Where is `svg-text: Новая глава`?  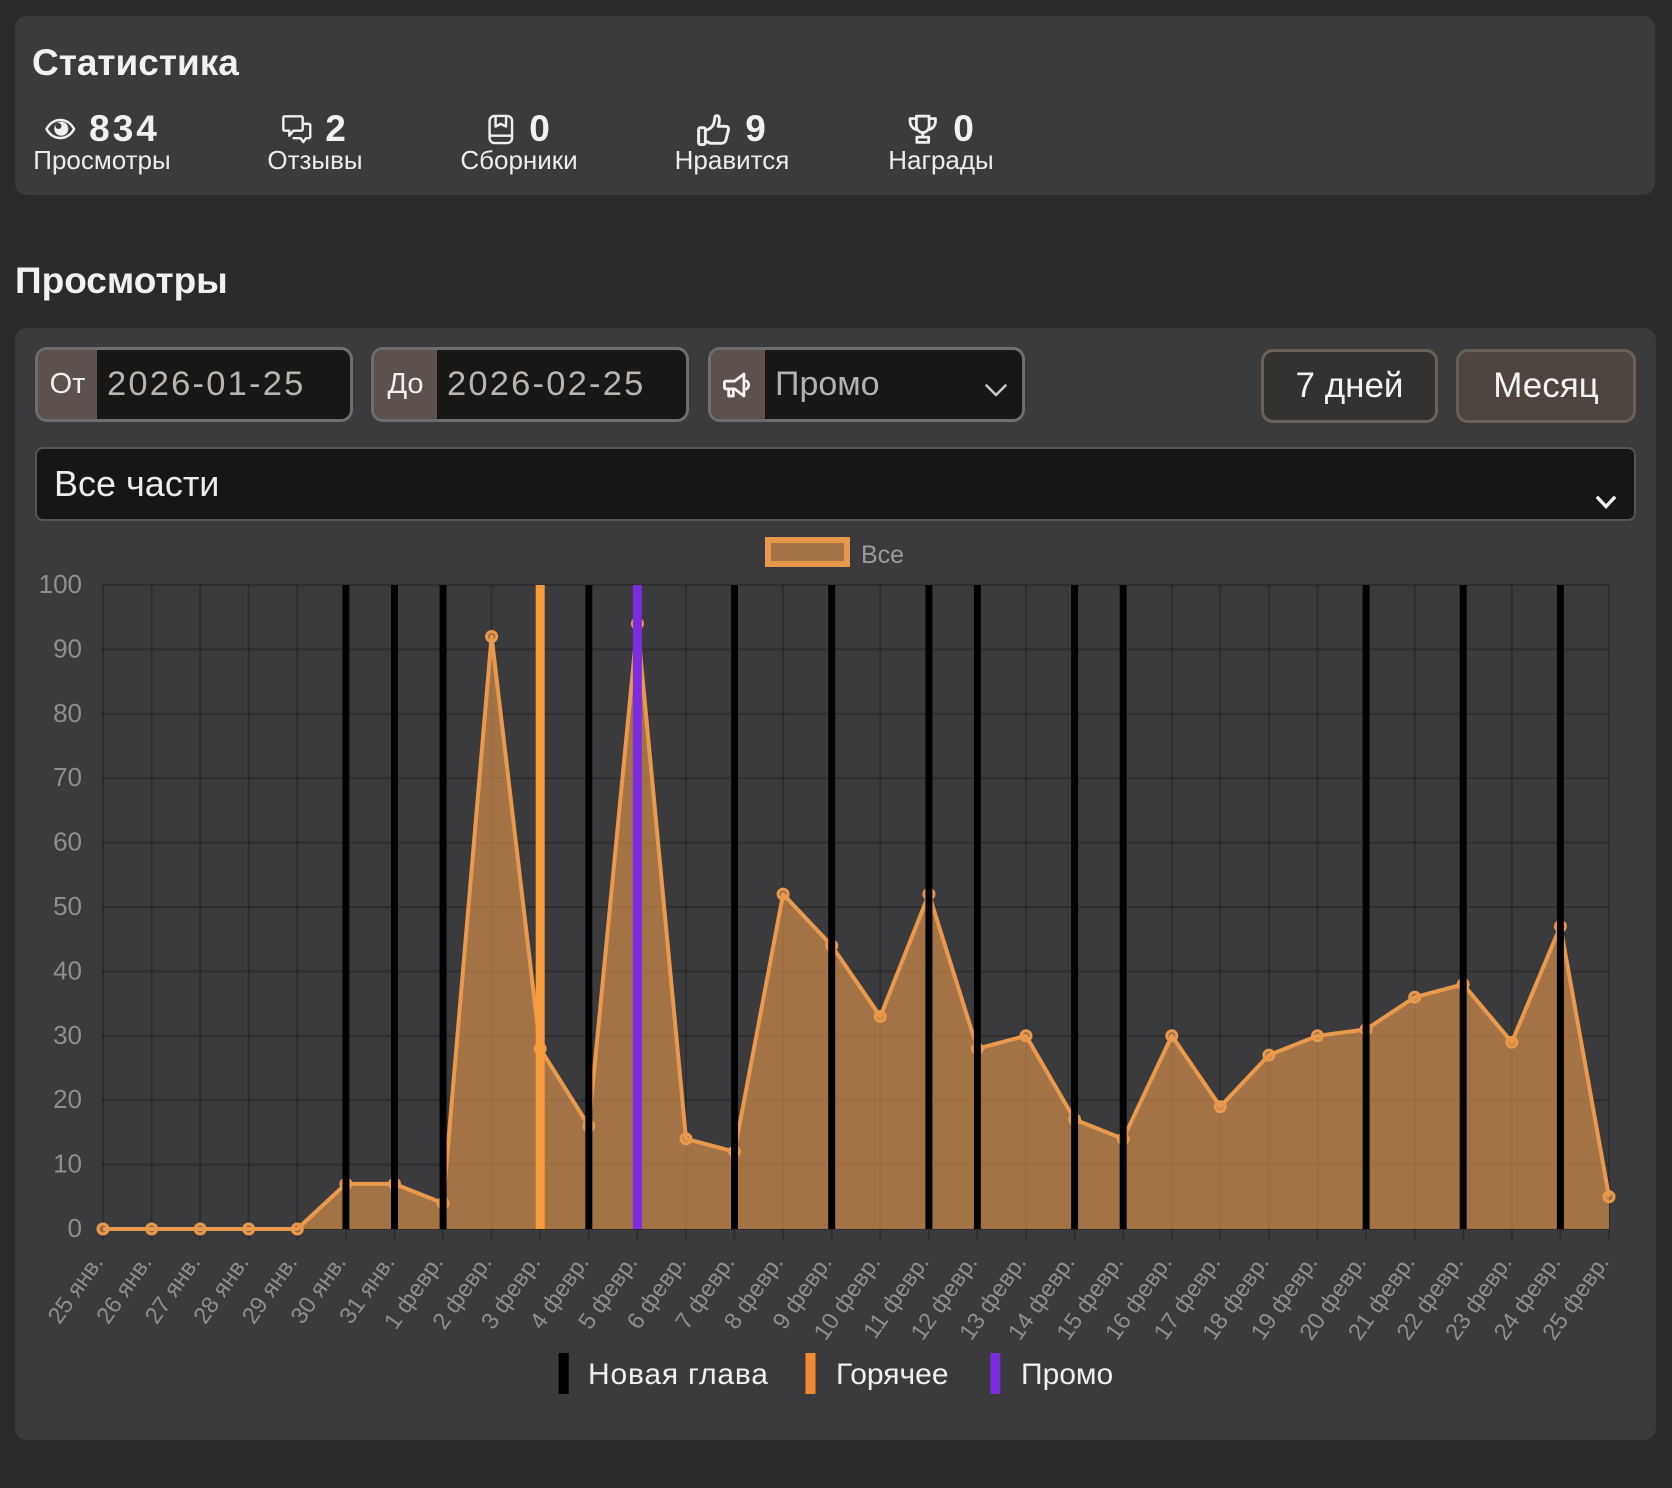
svg-text: Новая глава is located at coordinates (678, 1374).